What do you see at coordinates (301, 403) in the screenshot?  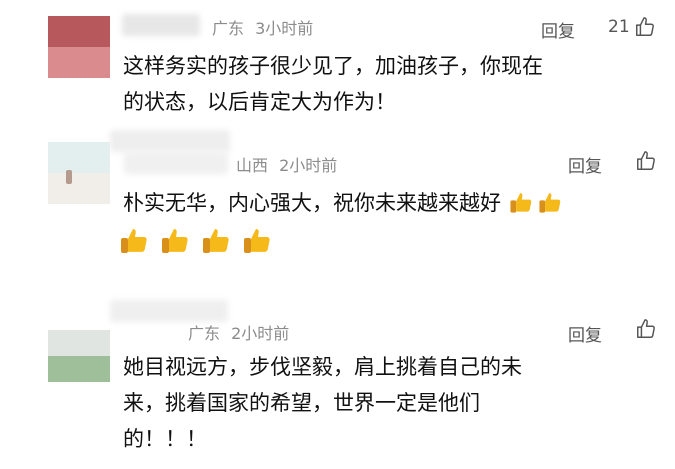 I see `comment-line: 来，挑着国家的希望，世界一定是他们` at bounding box center [301, 403].